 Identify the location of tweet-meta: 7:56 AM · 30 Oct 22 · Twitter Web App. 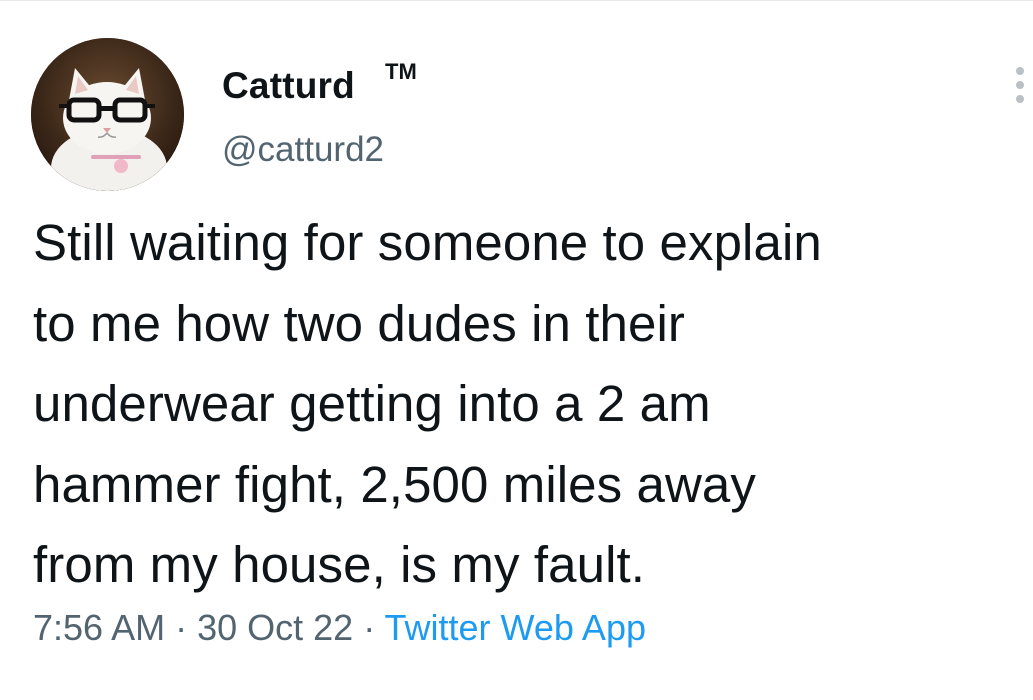
(339, 628).